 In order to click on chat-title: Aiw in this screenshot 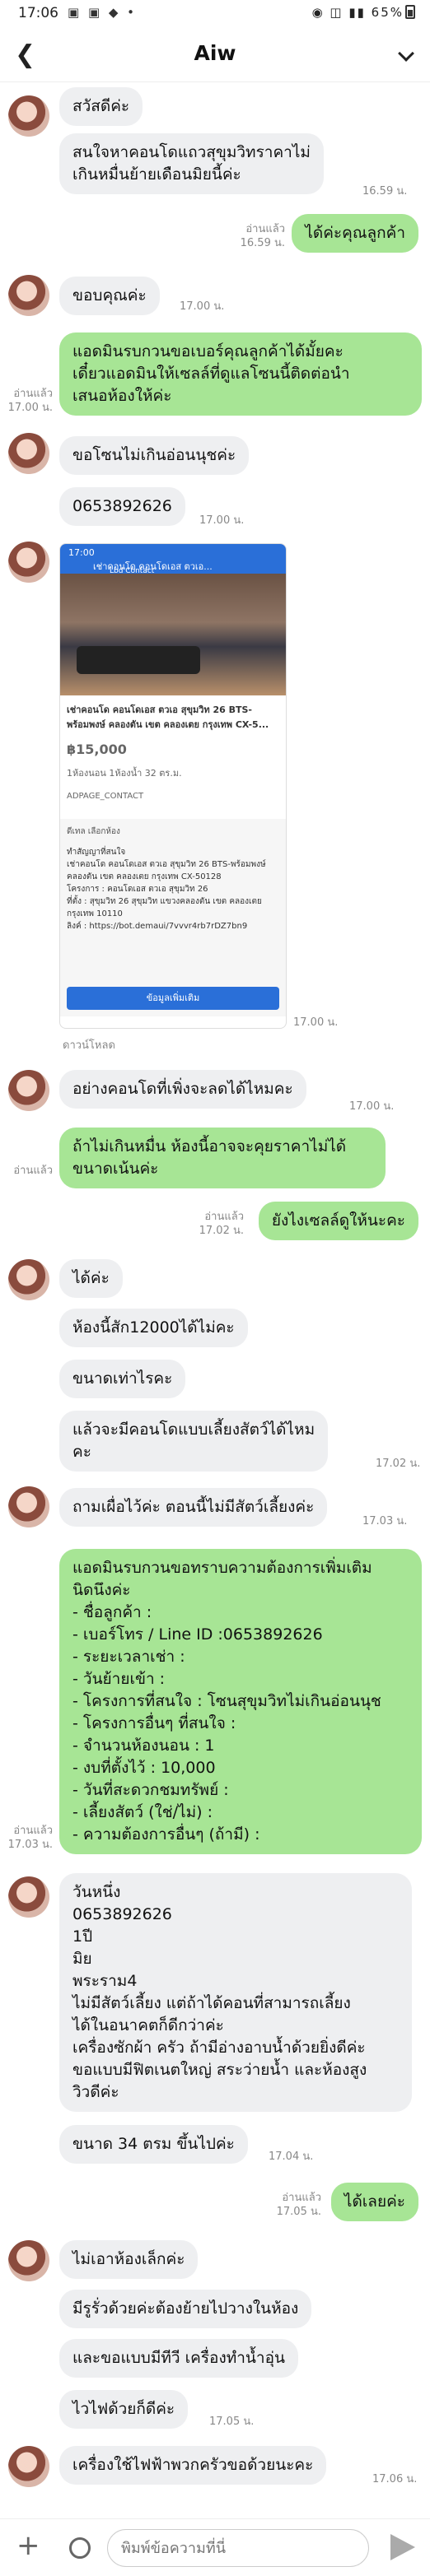, I will do `click(215, 53)`.